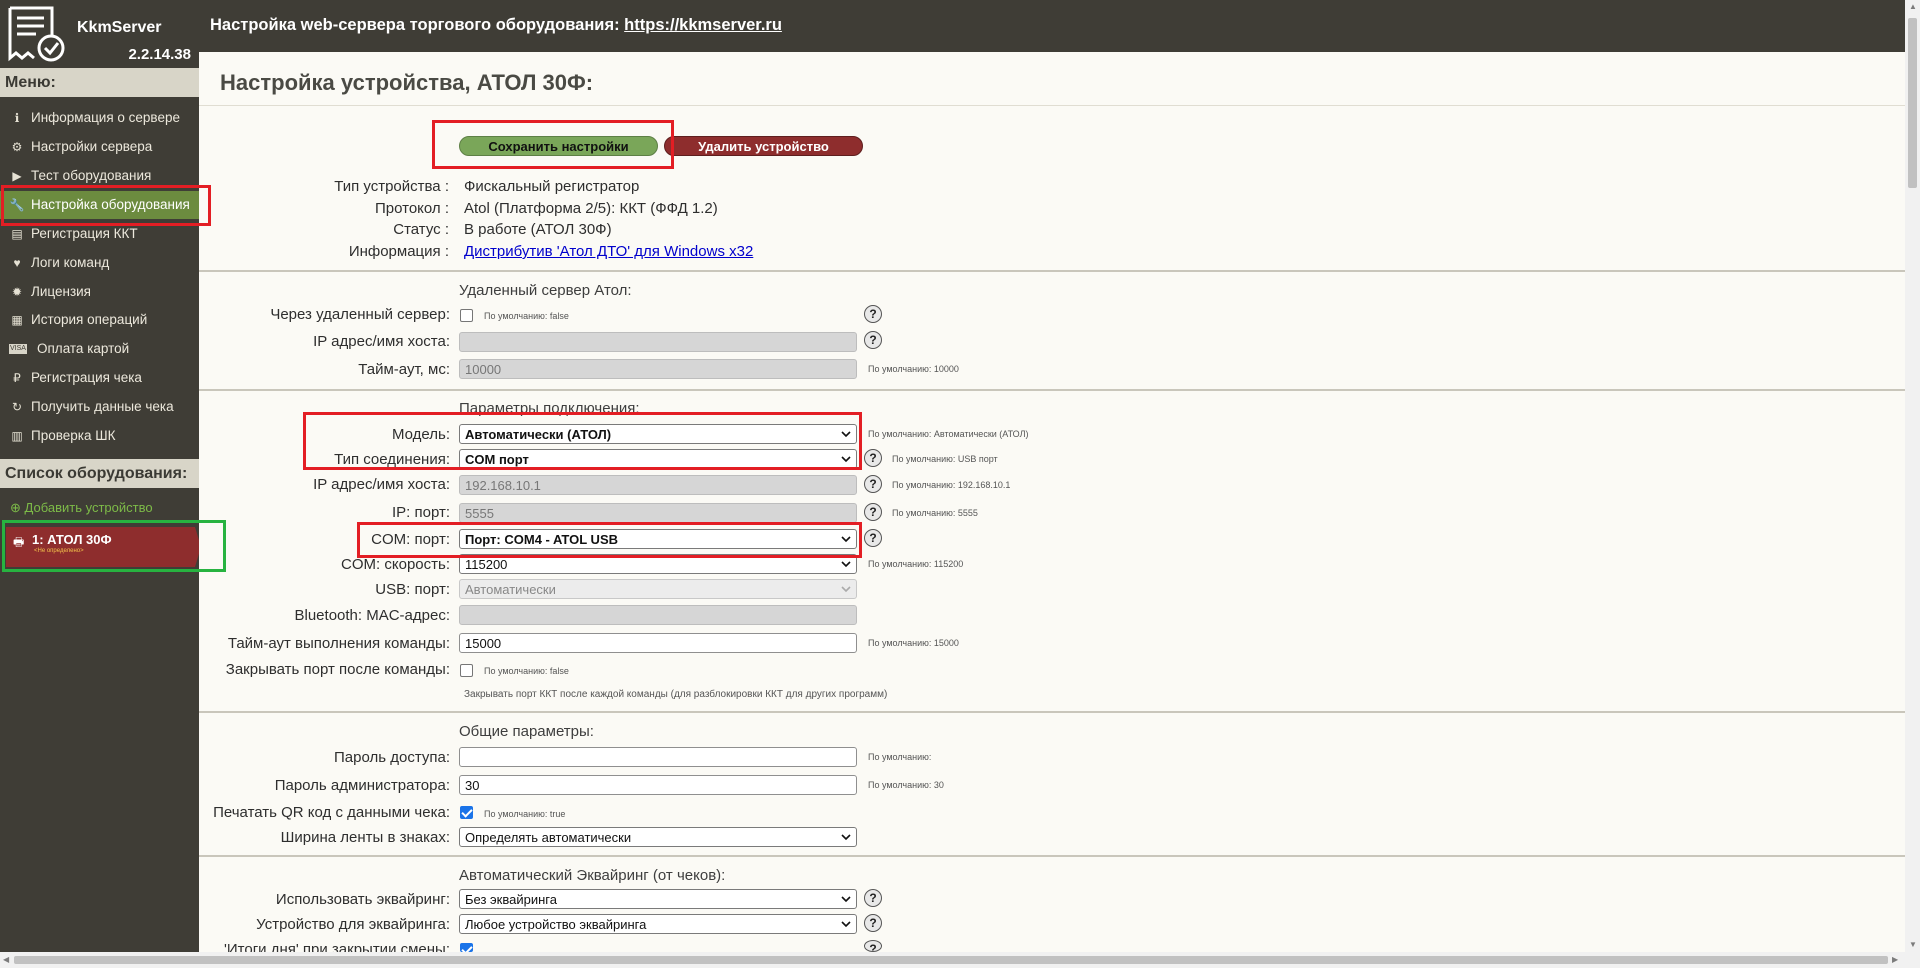 This screenshot has width=1920, height=968. Describe the element at coordinates (365, 837) in the screenshot. I see `tape-width-label: Ширина ленты в знаках:` at that location.